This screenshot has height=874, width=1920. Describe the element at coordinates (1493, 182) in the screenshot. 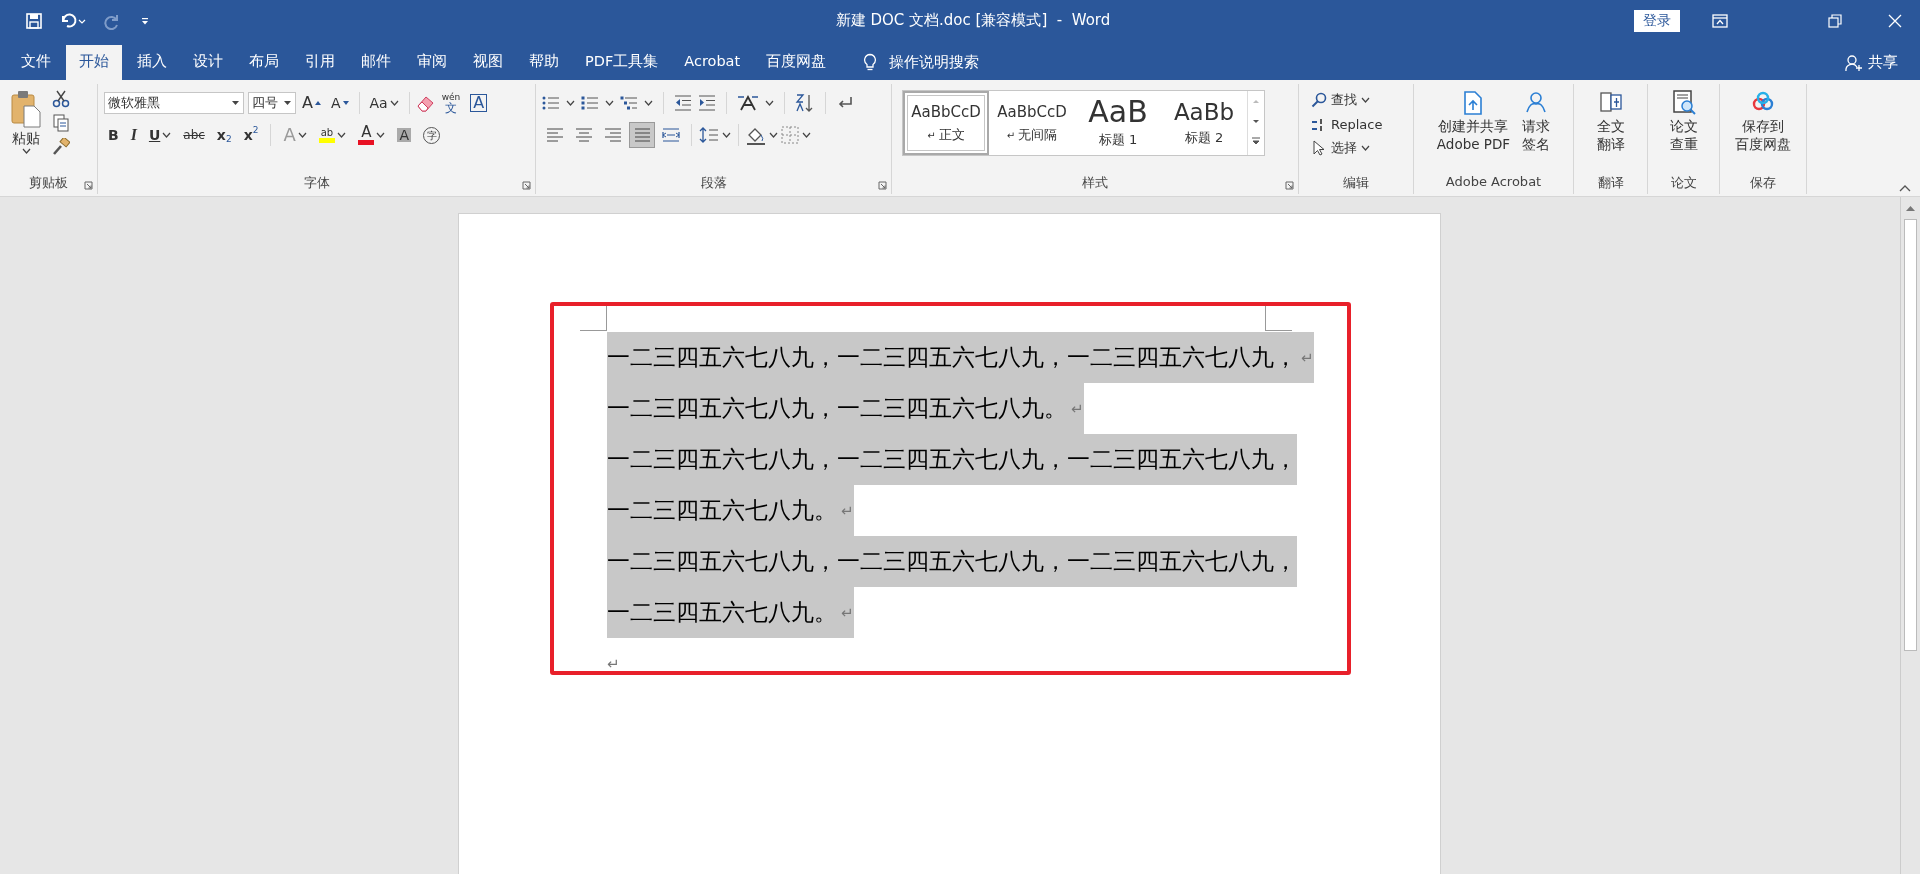

I see `group-label: Adobe Acrobat` at that location.